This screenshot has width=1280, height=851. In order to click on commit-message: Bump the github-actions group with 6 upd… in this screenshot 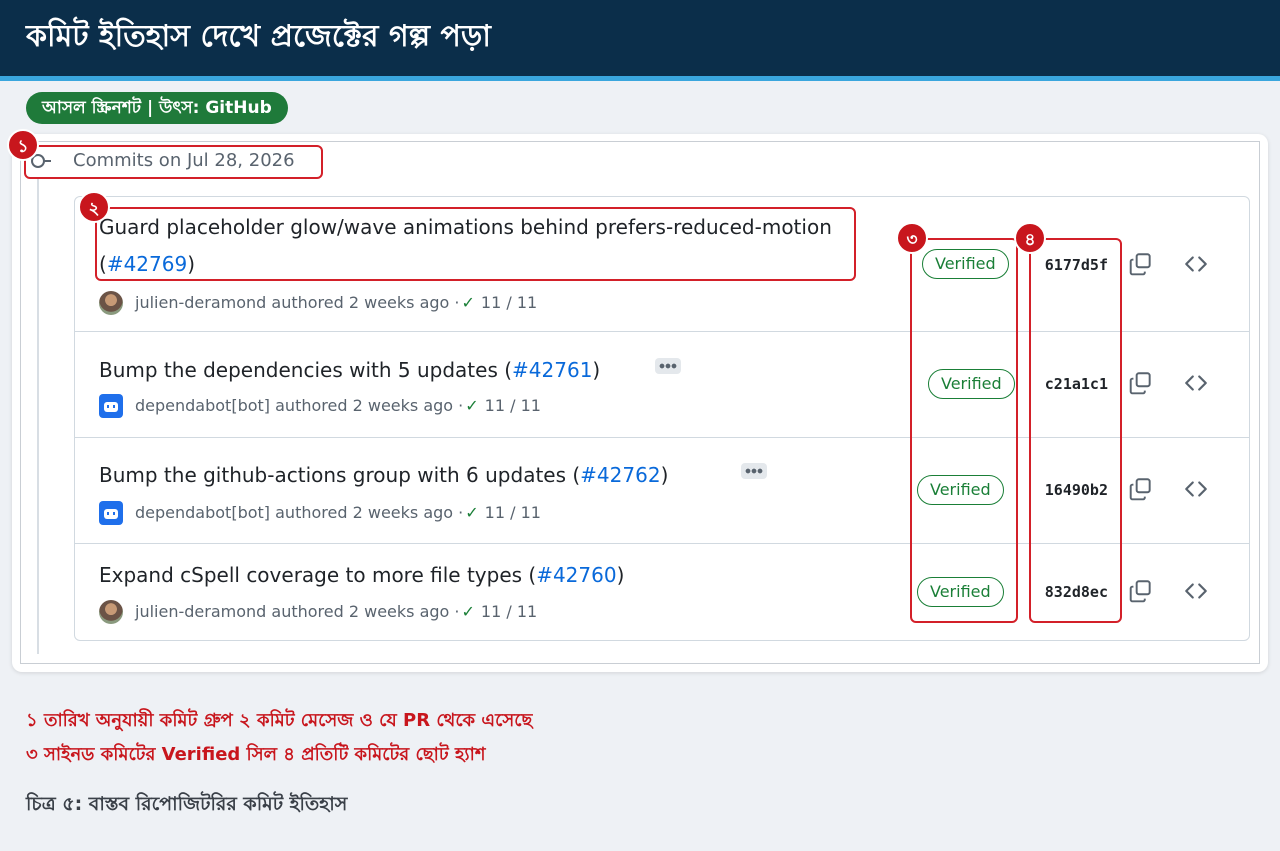, I will do `click(339, 475)`.